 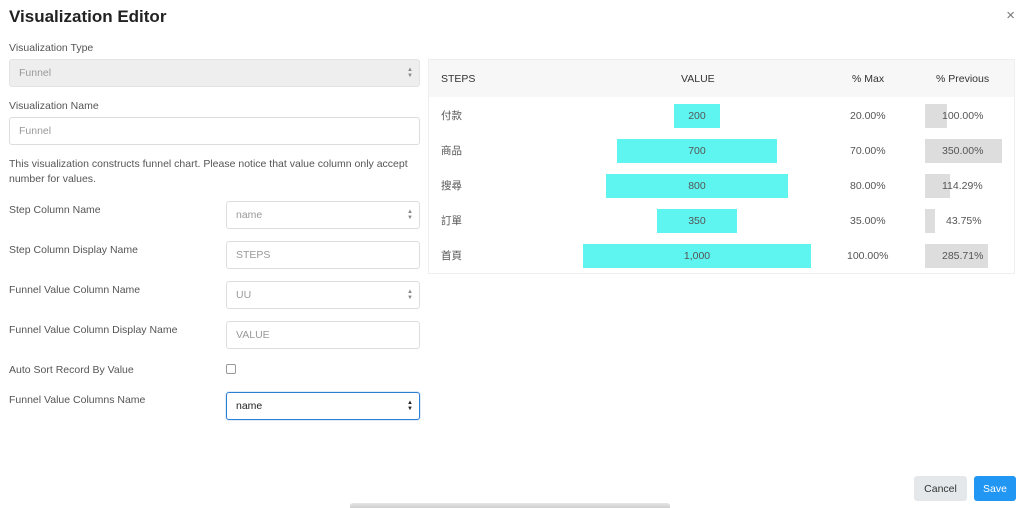 I want to click on step-display-label: Step Column Display Name, so click(x=73, y=250).